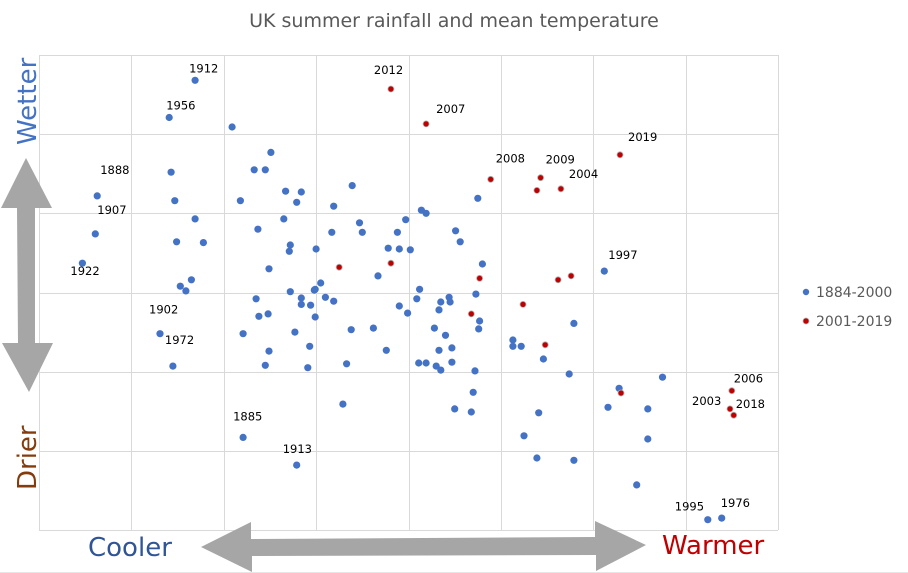  Describe the element at coordinates (560, 160) in the screenshot. I see `data-label-2009: 2009` at that location.